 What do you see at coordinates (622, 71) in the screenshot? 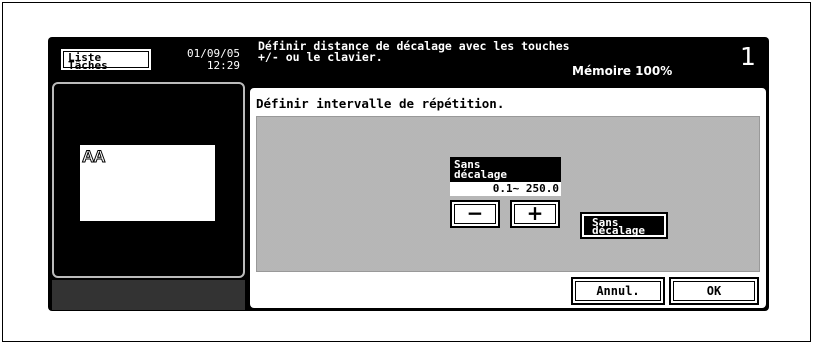
I see `memory-status: Mémoire 100%` at bounding box center [622, 71].